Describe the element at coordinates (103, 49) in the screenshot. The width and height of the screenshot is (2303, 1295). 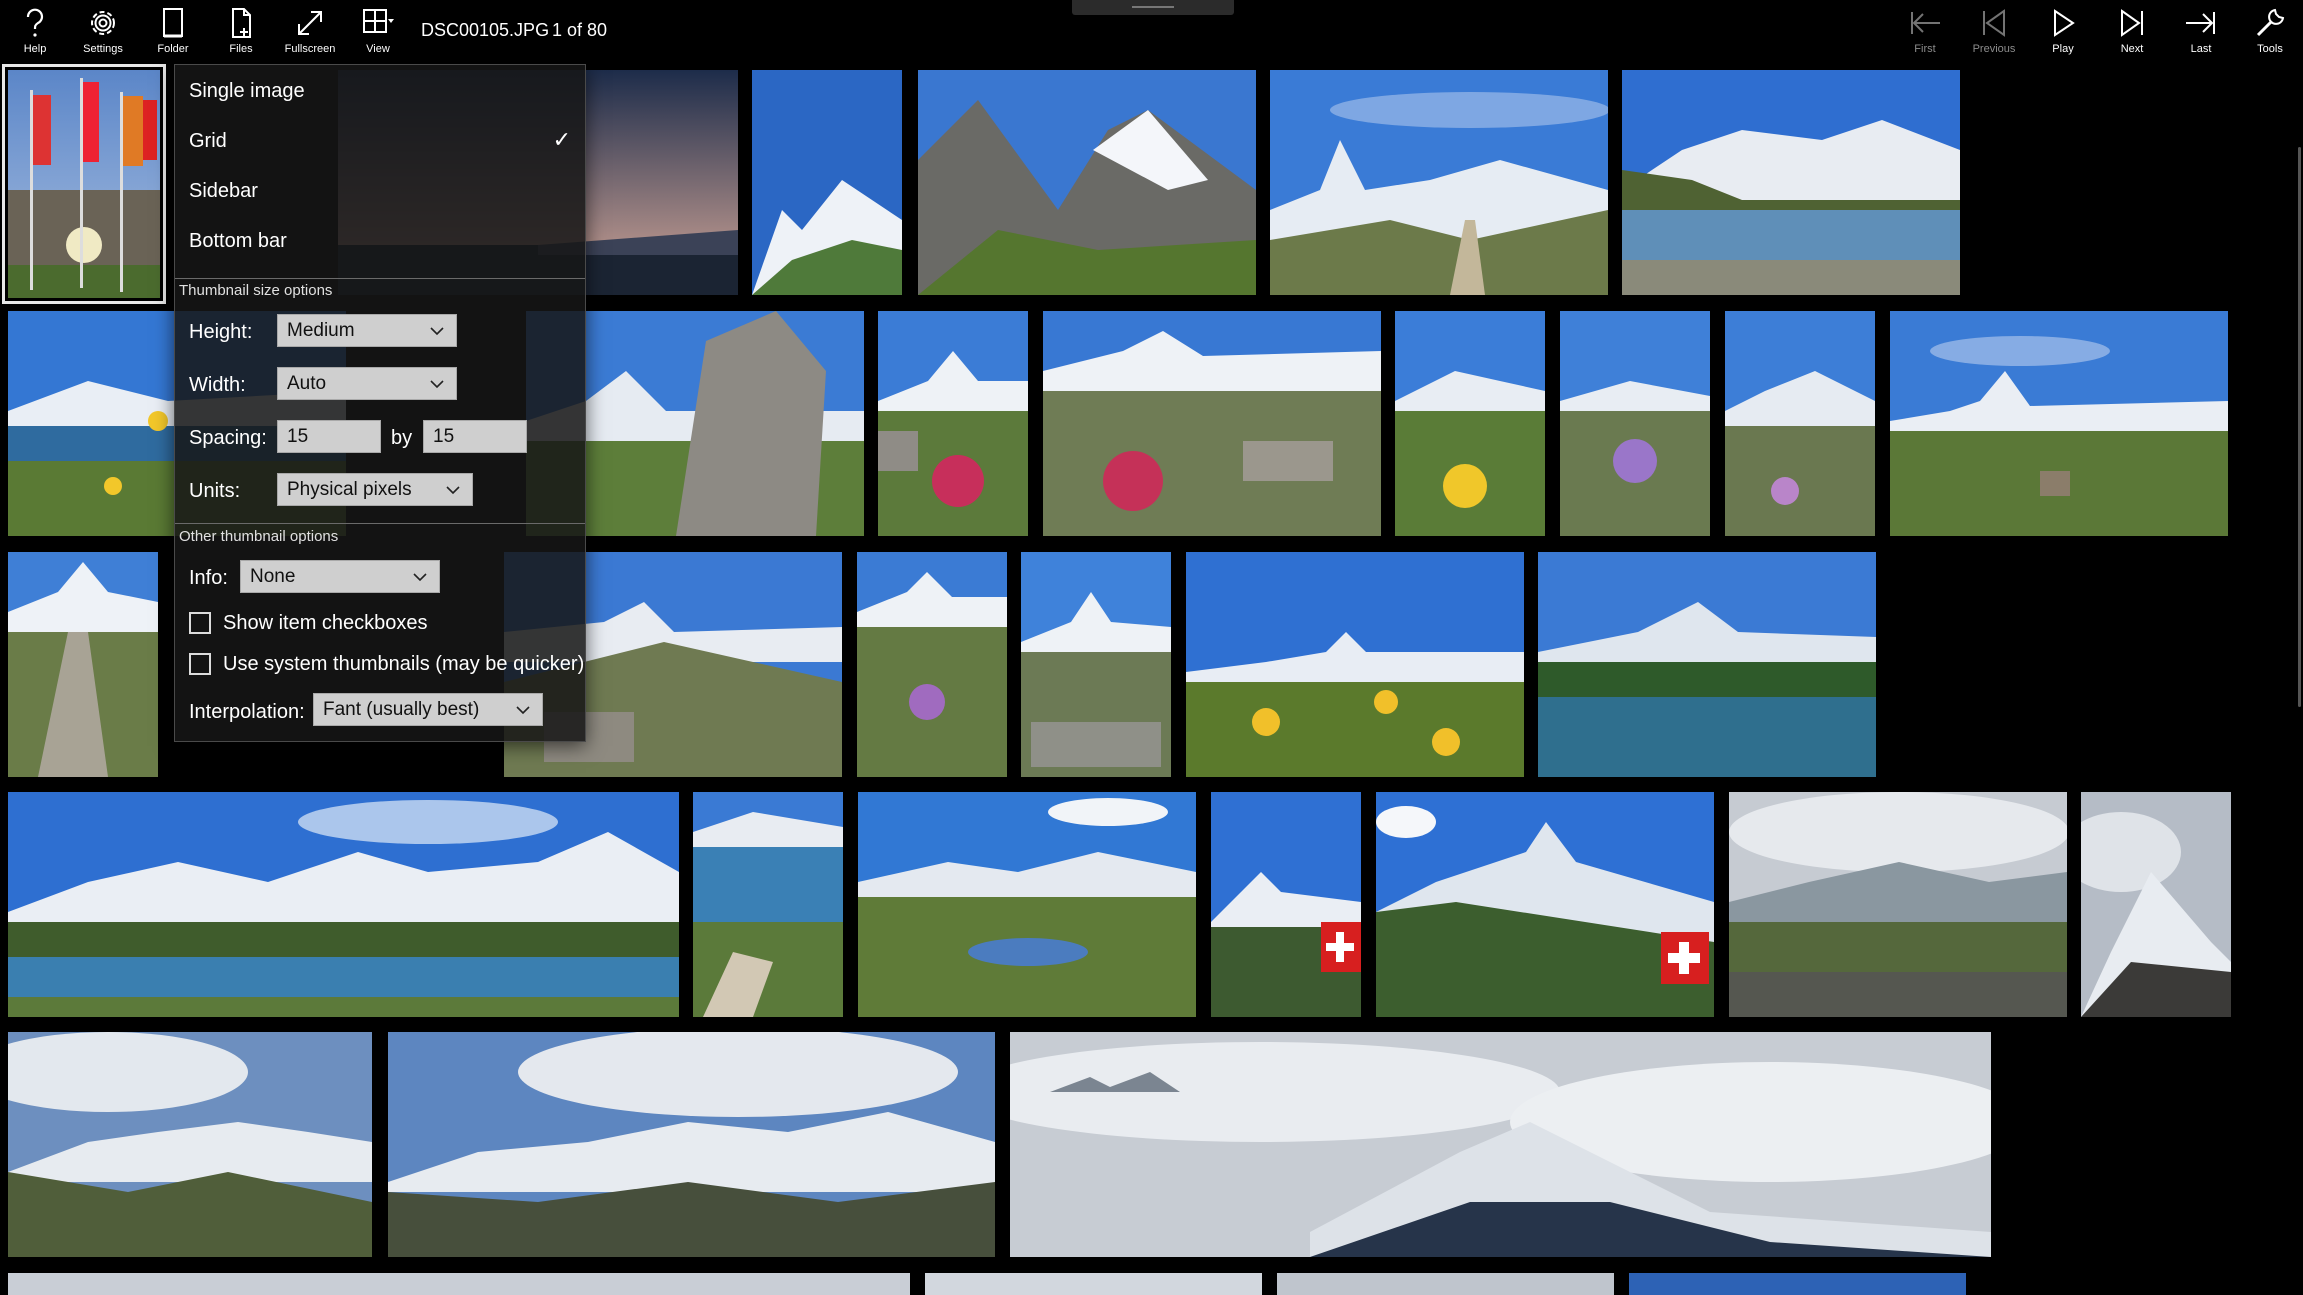
I see `settings-label: Settings` at that location.